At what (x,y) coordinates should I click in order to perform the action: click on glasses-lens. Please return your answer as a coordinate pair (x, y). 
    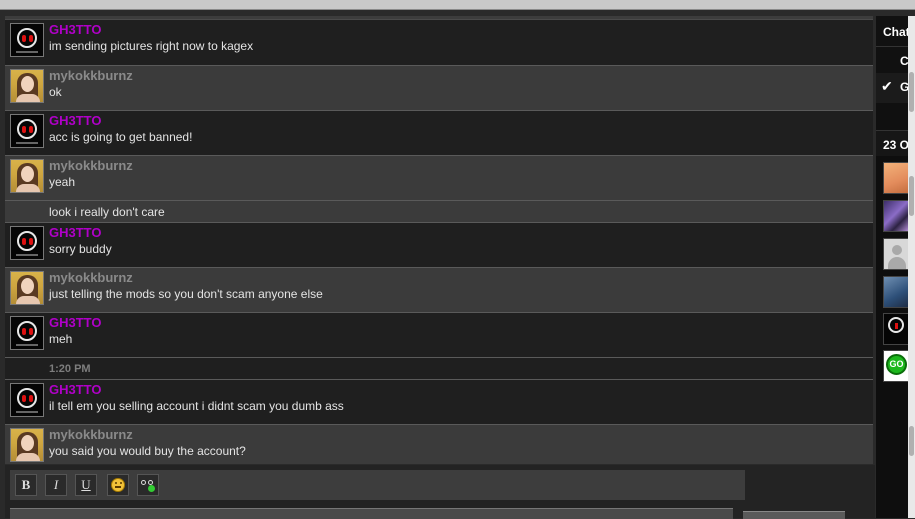
    Looking at the image, I should click on (143, 482).